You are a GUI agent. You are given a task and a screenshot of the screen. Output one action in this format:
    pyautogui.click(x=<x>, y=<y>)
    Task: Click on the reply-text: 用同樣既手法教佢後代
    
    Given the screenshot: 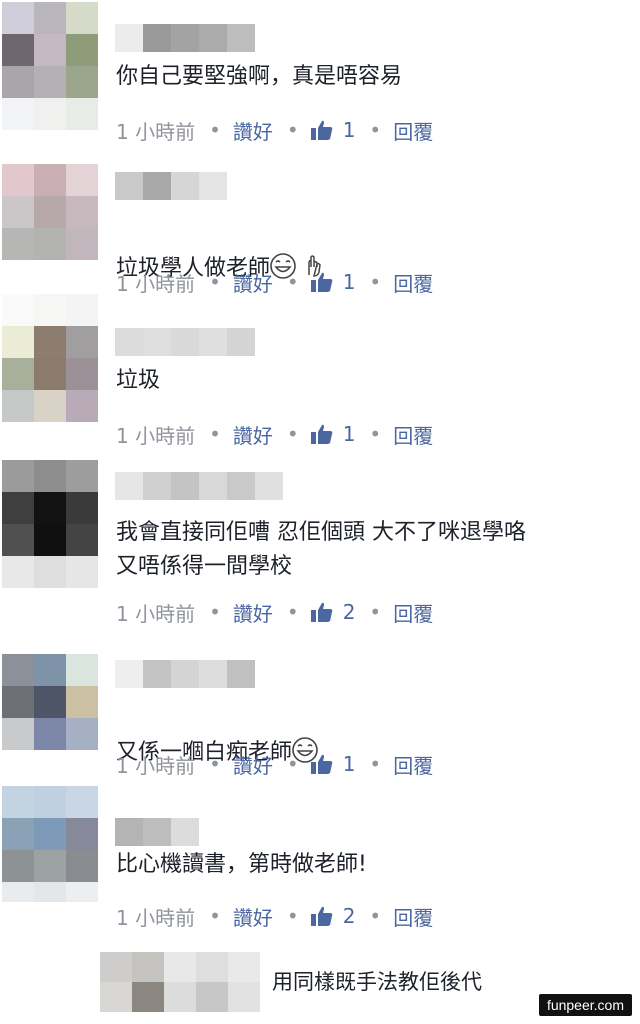 What is the action you would take?
    pyautogui.click(x=377, y=981)
    